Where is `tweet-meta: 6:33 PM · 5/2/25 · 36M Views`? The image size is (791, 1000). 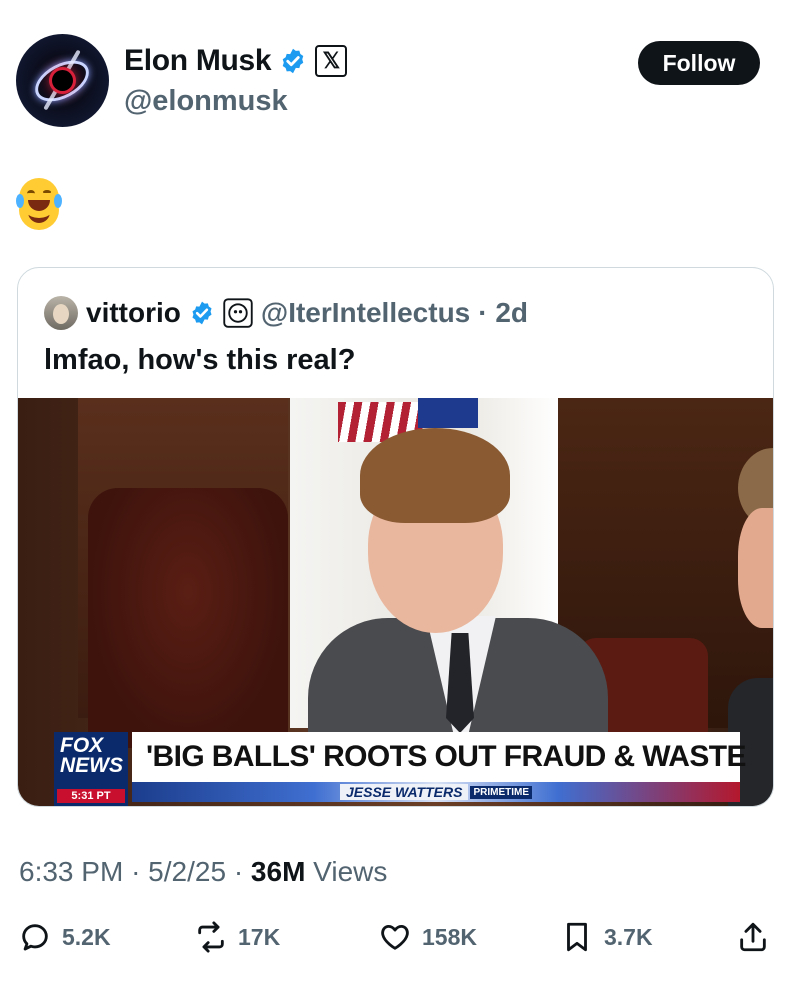
tweet-meta: 6:33 PM · 5/2/25 · 36M Views is located at coordinates (203, 871).